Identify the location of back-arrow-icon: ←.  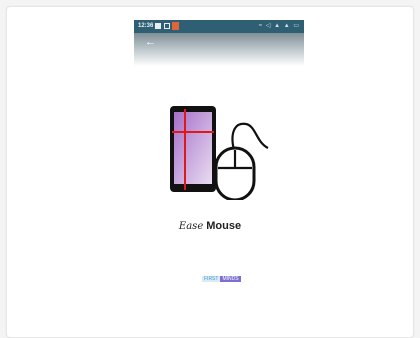
(150, 42).